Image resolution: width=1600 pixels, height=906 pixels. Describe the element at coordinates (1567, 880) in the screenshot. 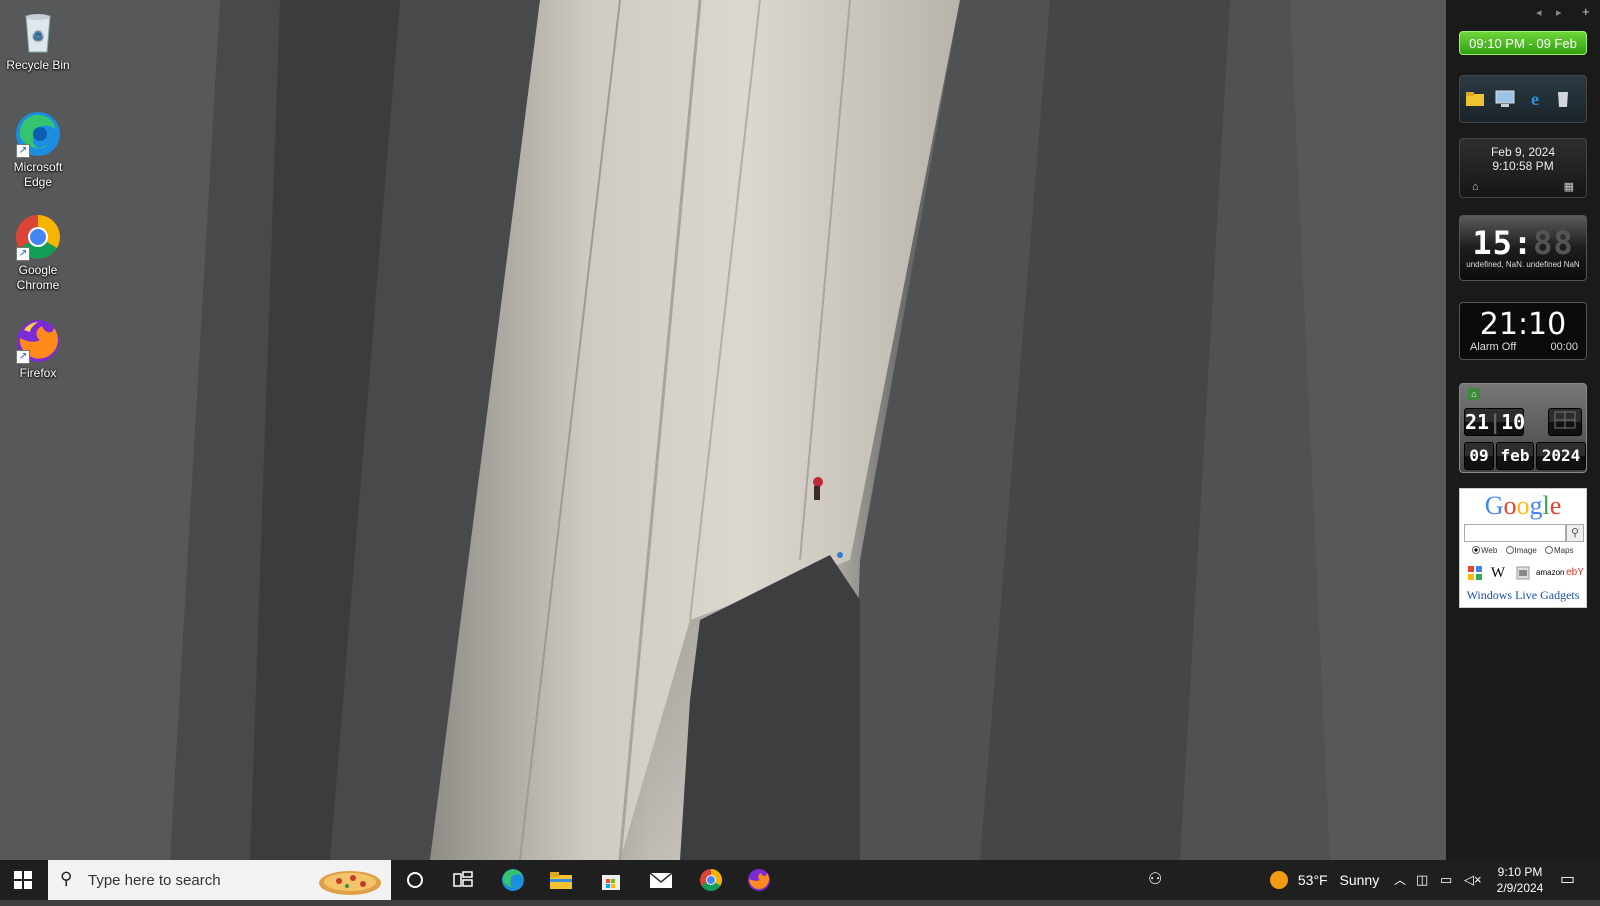

I see `action-center-icon: ▭` at that location.